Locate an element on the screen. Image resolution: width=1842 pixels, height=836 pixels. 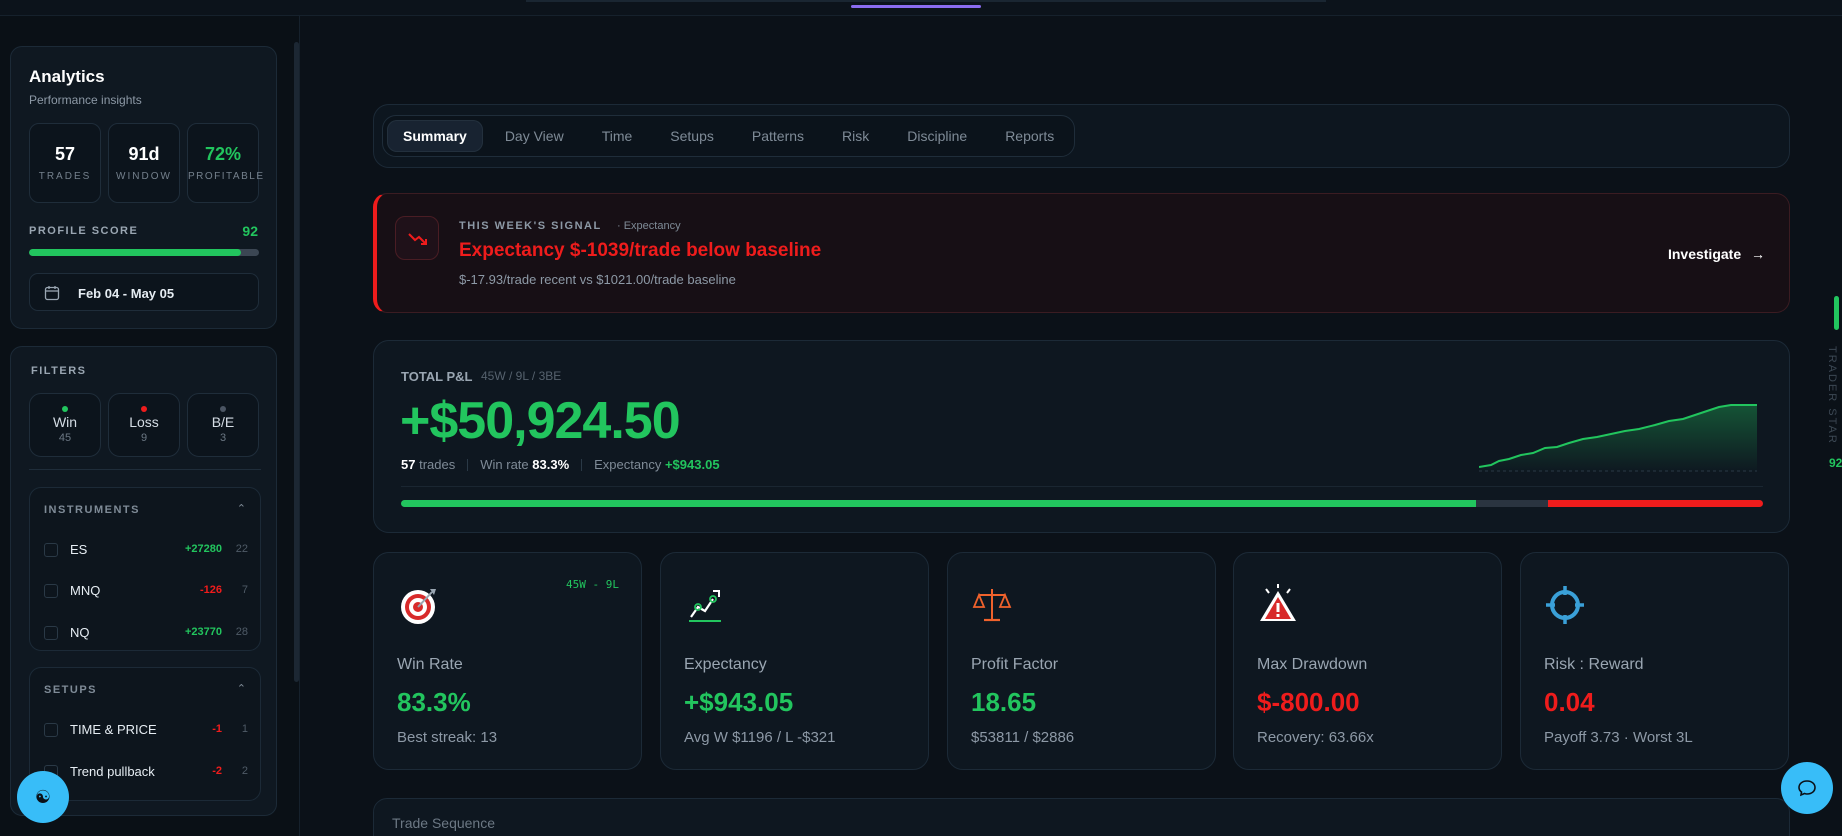
profile-score-value: 92 is located at coordinates (250, 231).